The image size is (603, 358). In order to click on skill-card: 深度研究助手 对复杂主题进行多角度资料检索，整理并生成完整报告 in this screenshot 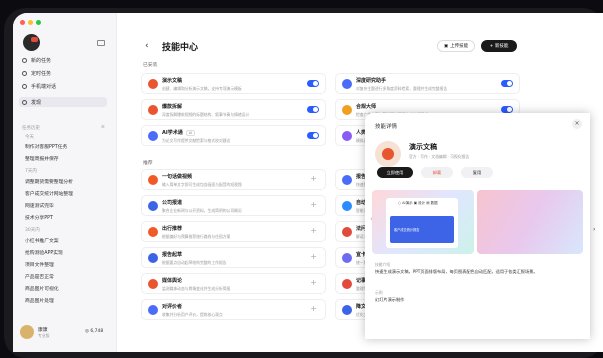, I will do `click(427, 83)`.